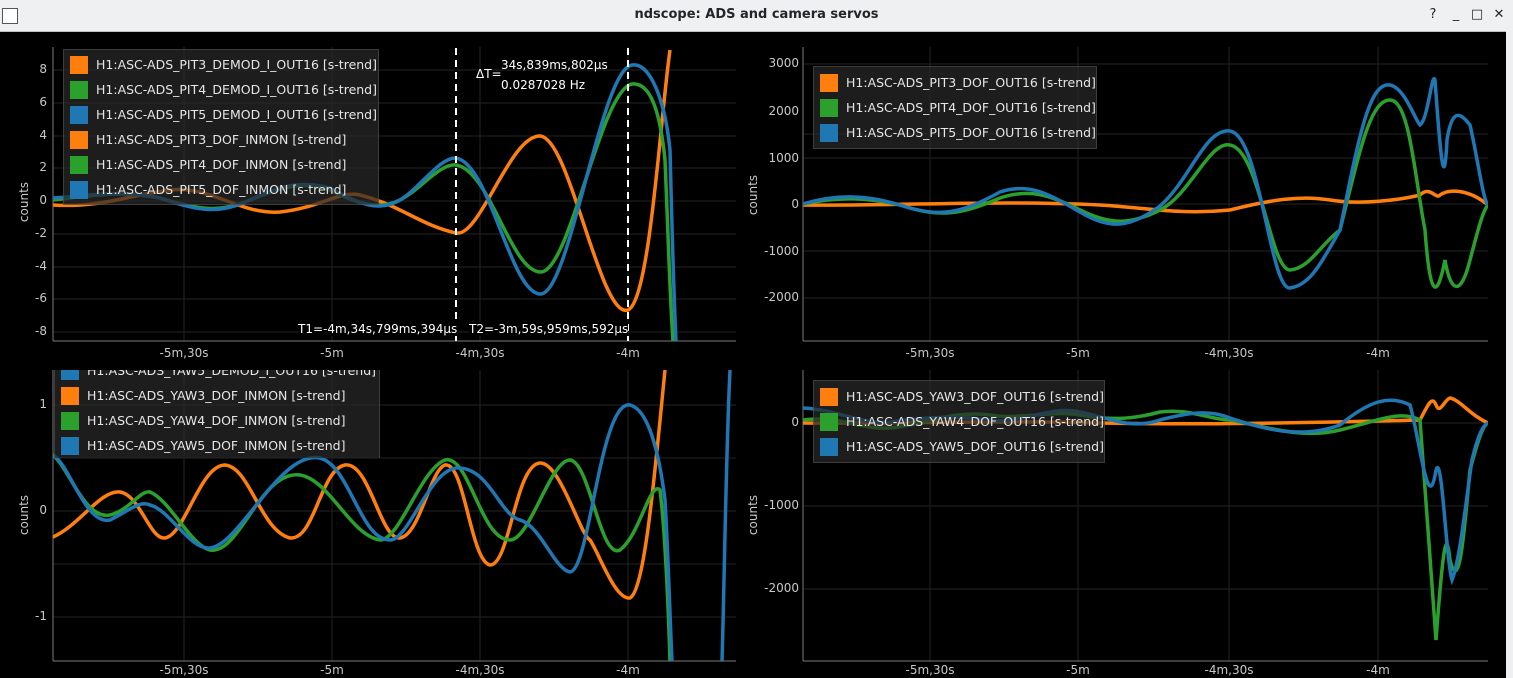 The image size is (1513, 678). Describe the element at coordinates (41, 616) in the screenshot. I see `ytick: -1` at that location.